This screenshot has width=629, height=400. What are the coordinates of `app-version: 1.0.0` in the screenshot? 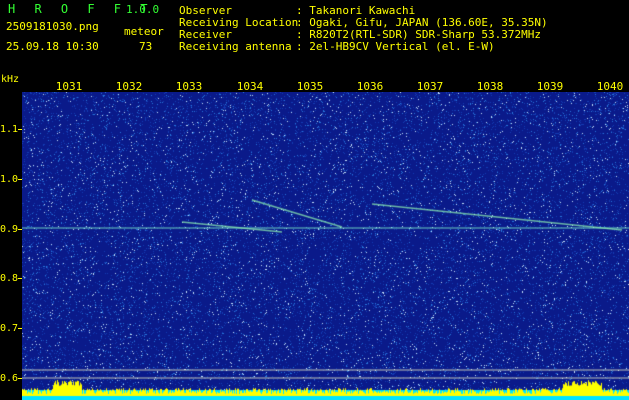 It's located at (143, 9).